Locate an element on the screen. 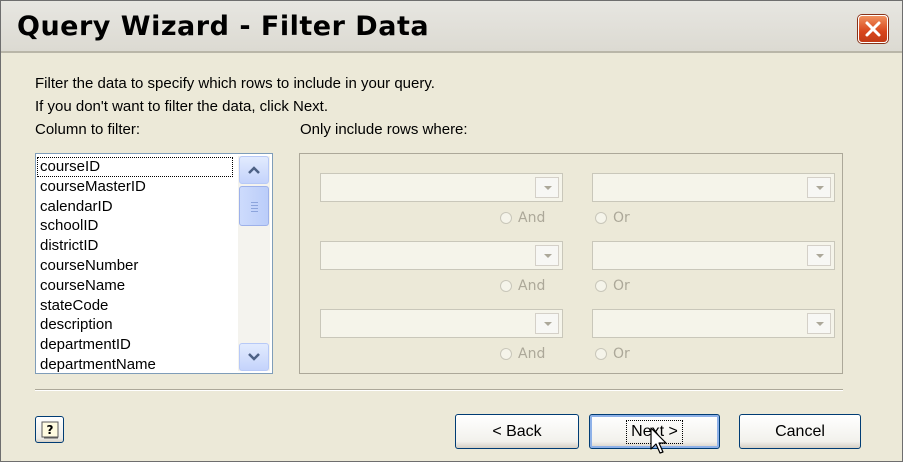  close-icon is located at coordinates (873, 29).